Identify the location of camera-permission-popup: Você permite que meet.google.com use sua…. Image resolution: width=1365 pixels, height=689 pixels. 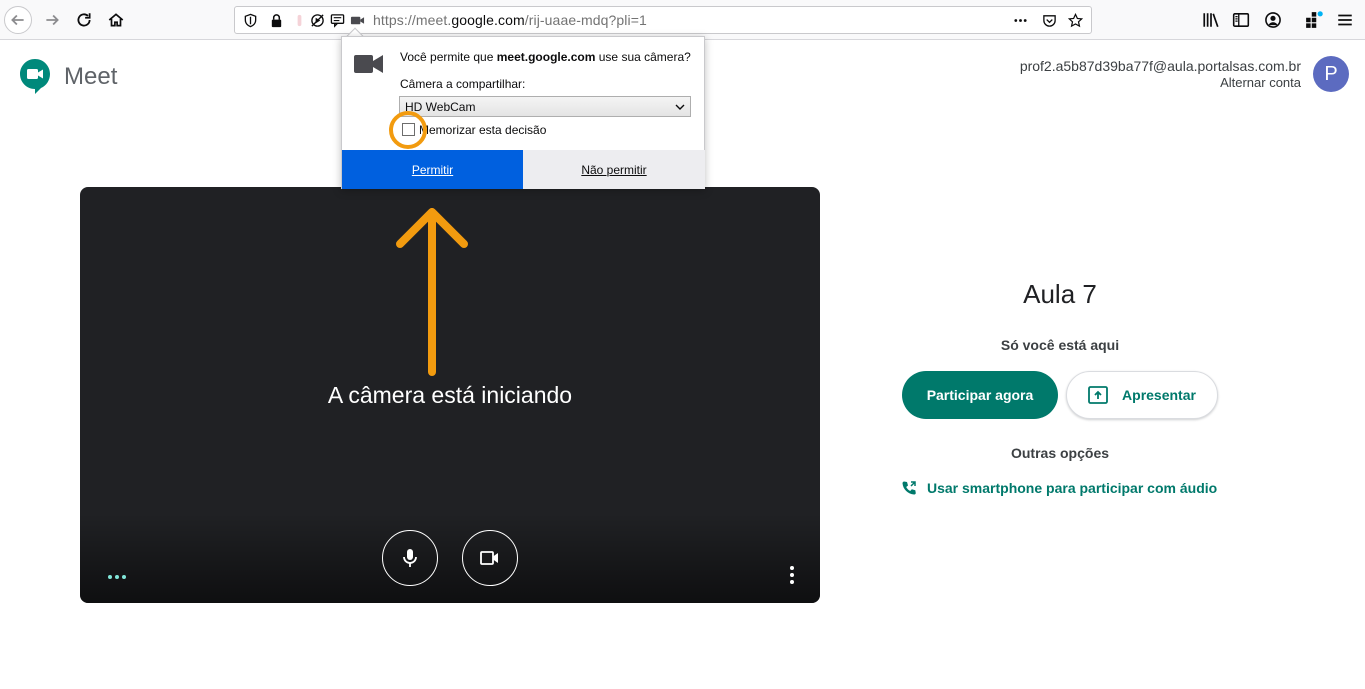
(523, 112).